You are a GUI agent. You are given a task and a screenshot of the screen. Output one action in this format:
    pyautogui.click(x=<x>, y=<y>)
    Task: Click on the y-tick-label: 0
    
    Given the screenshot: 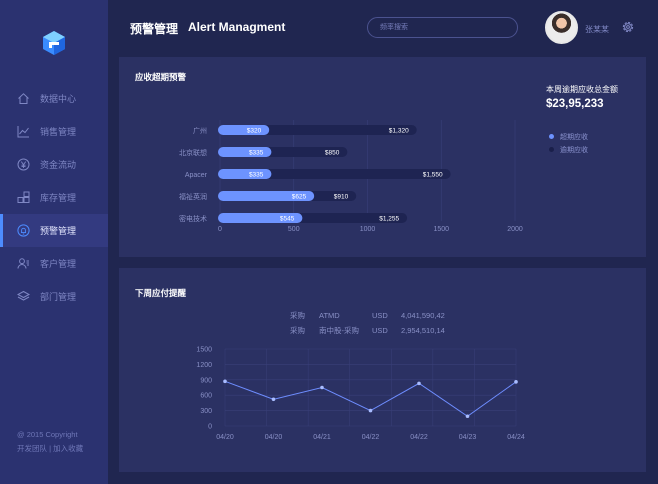 What is the action you would take?
    pyautogui.click(x=210, y=427)
    